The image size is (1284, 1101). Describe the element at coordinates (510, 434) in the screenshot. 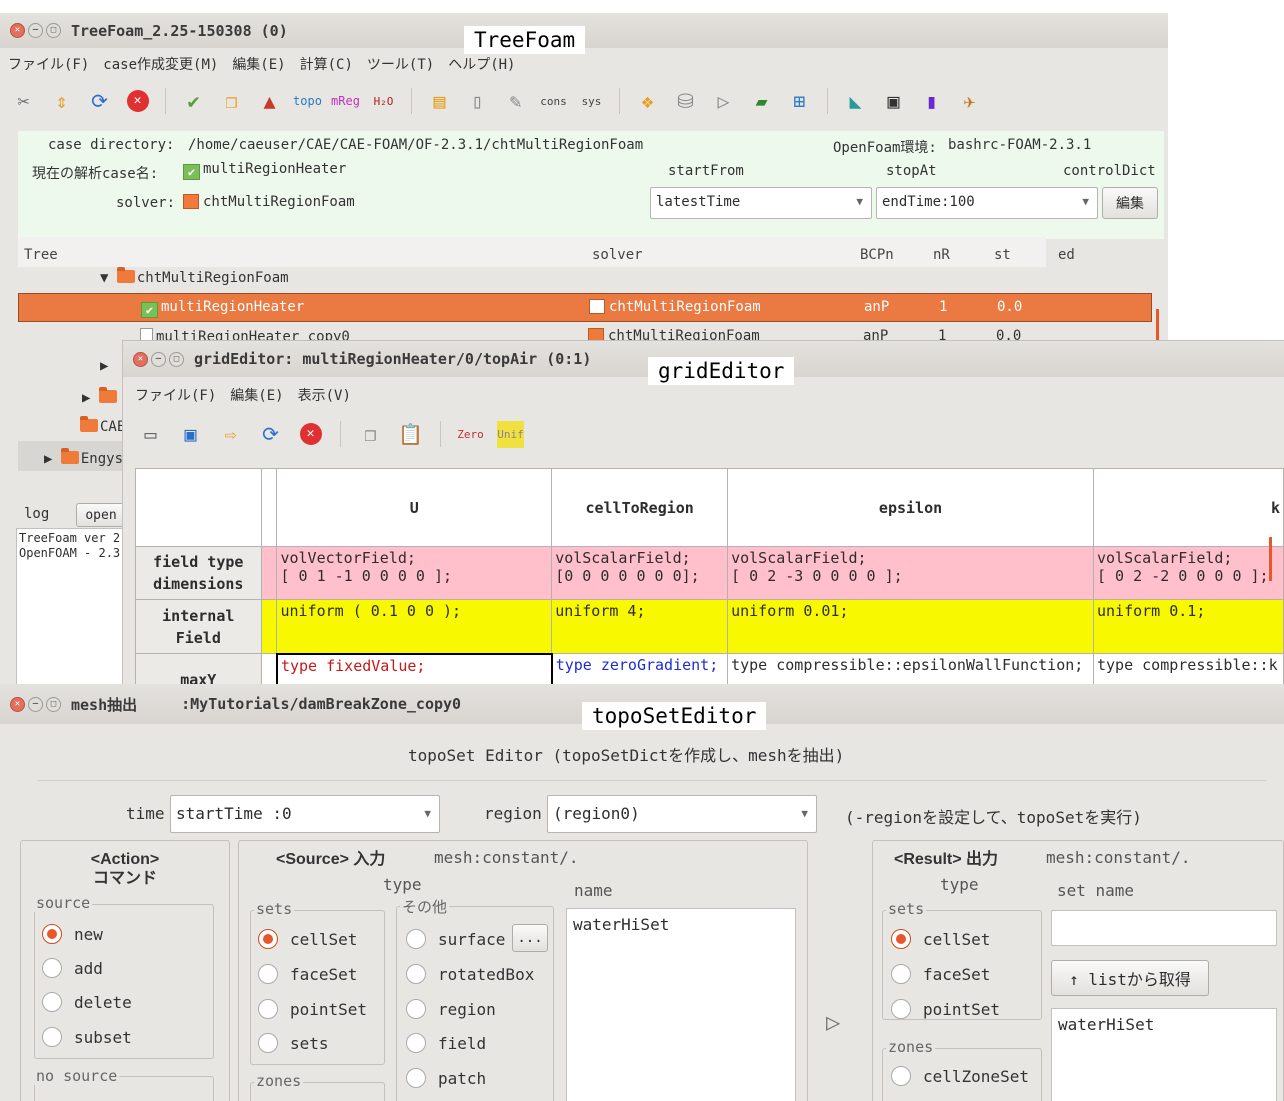

I see `unif-icon: Unif` at that location.